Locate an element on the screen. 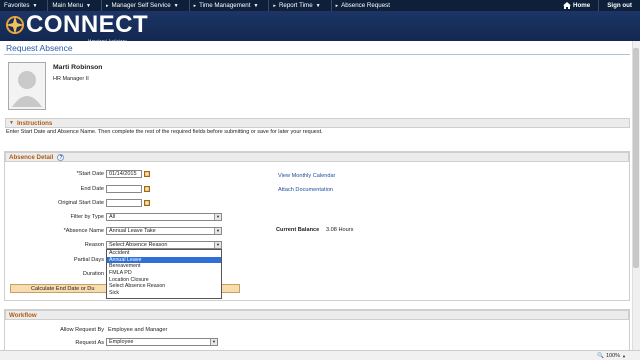  nav-time-management: ▸ Time Management ▼ is located at coordinates (230, 5).